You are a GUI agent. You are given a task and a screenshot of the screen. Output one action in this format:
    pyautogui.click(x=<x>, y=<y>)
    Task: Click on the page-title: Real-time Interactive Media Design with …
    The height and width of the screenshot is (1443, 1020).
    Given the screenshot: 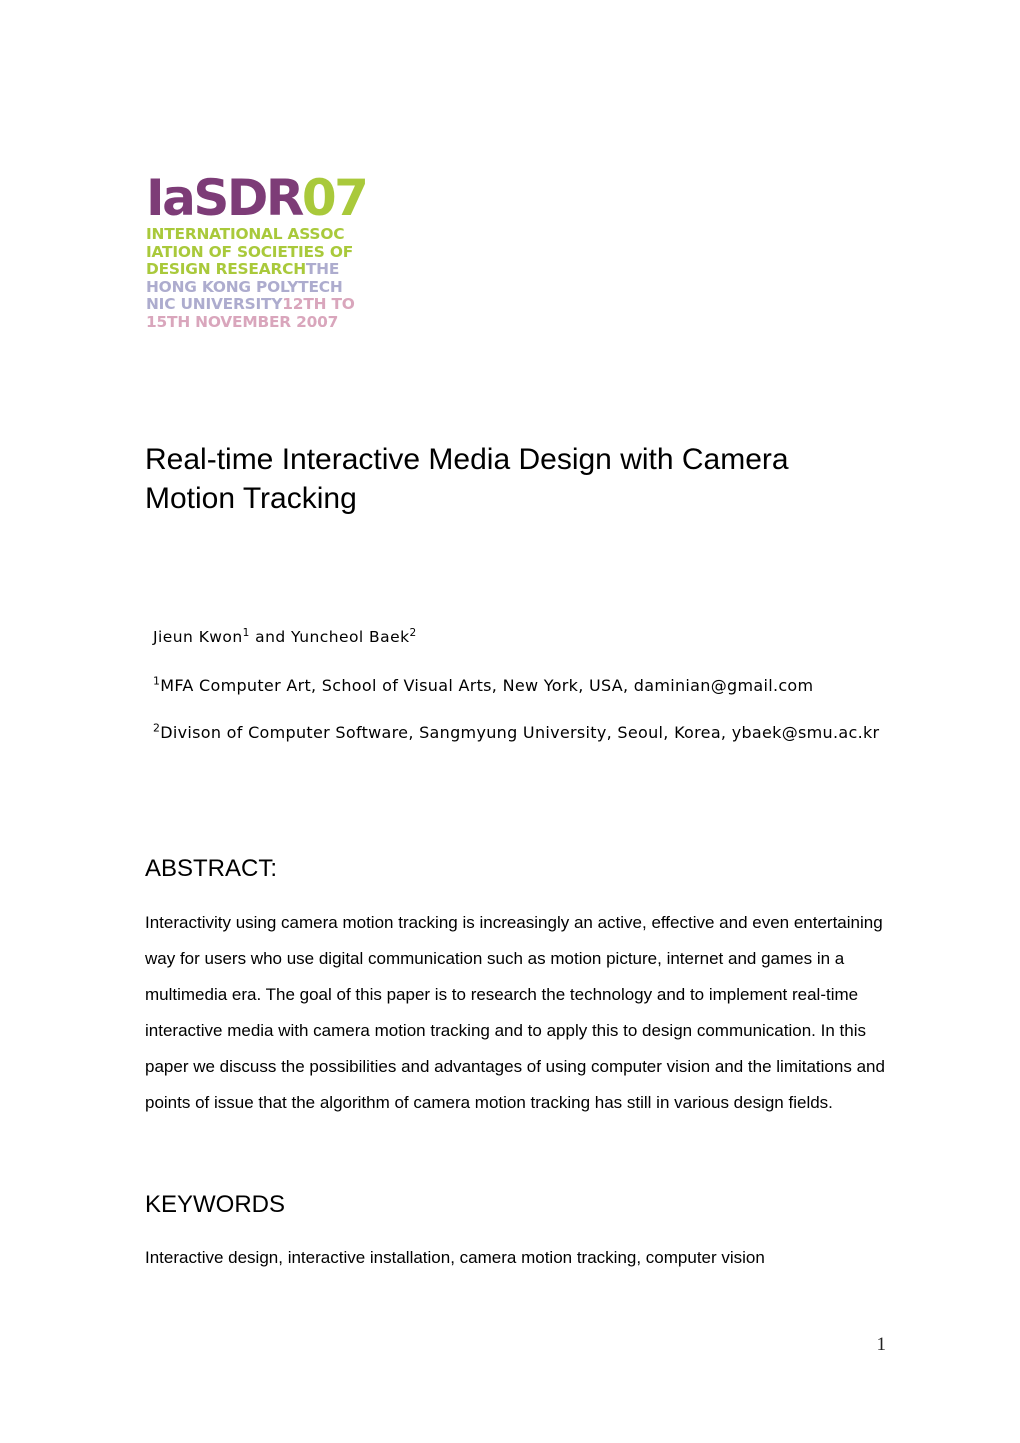 What is the action you would take?
    pyautogui.click(x=467, y=479)
    